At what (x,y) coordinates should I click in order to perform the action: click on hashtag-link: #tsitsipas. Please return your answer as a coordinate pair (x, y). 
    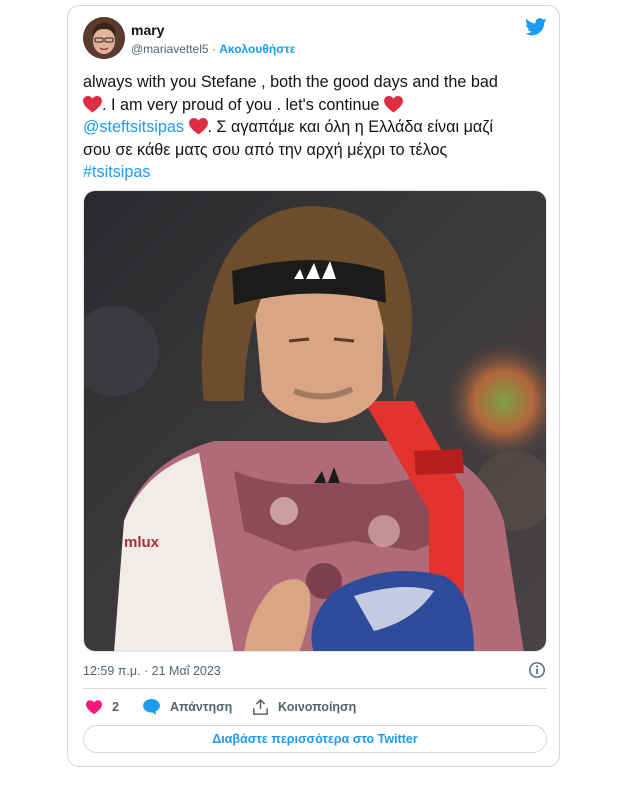
    Looking at the image, I should click on (116, 172).